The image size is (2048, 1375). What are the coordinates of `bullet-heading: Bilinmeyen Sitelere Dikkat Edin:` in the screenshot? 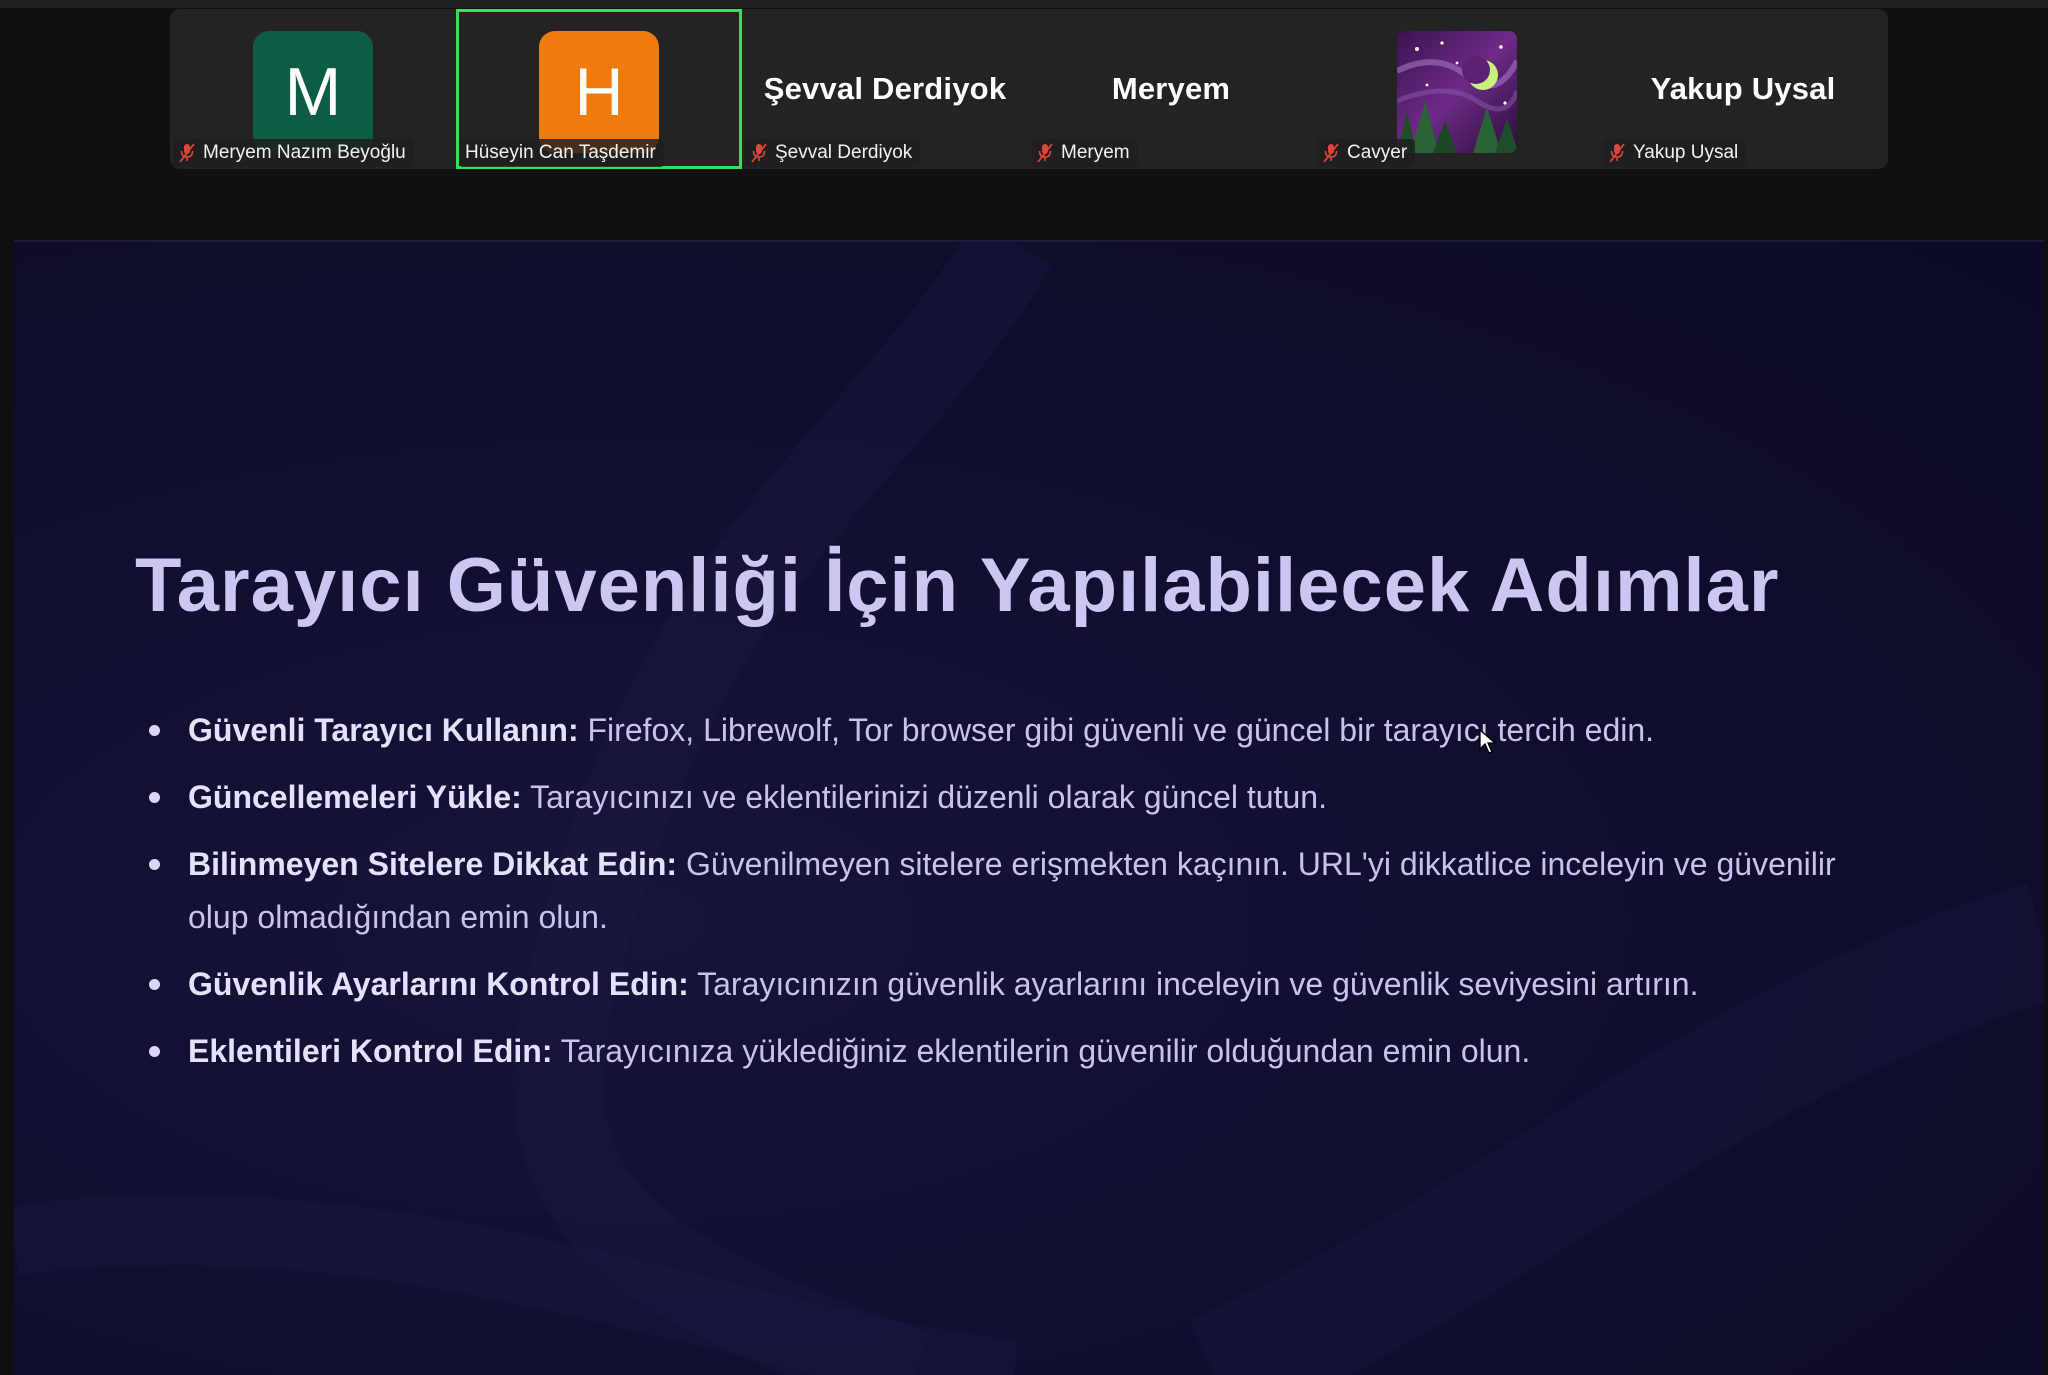 It's located at (433, 864).